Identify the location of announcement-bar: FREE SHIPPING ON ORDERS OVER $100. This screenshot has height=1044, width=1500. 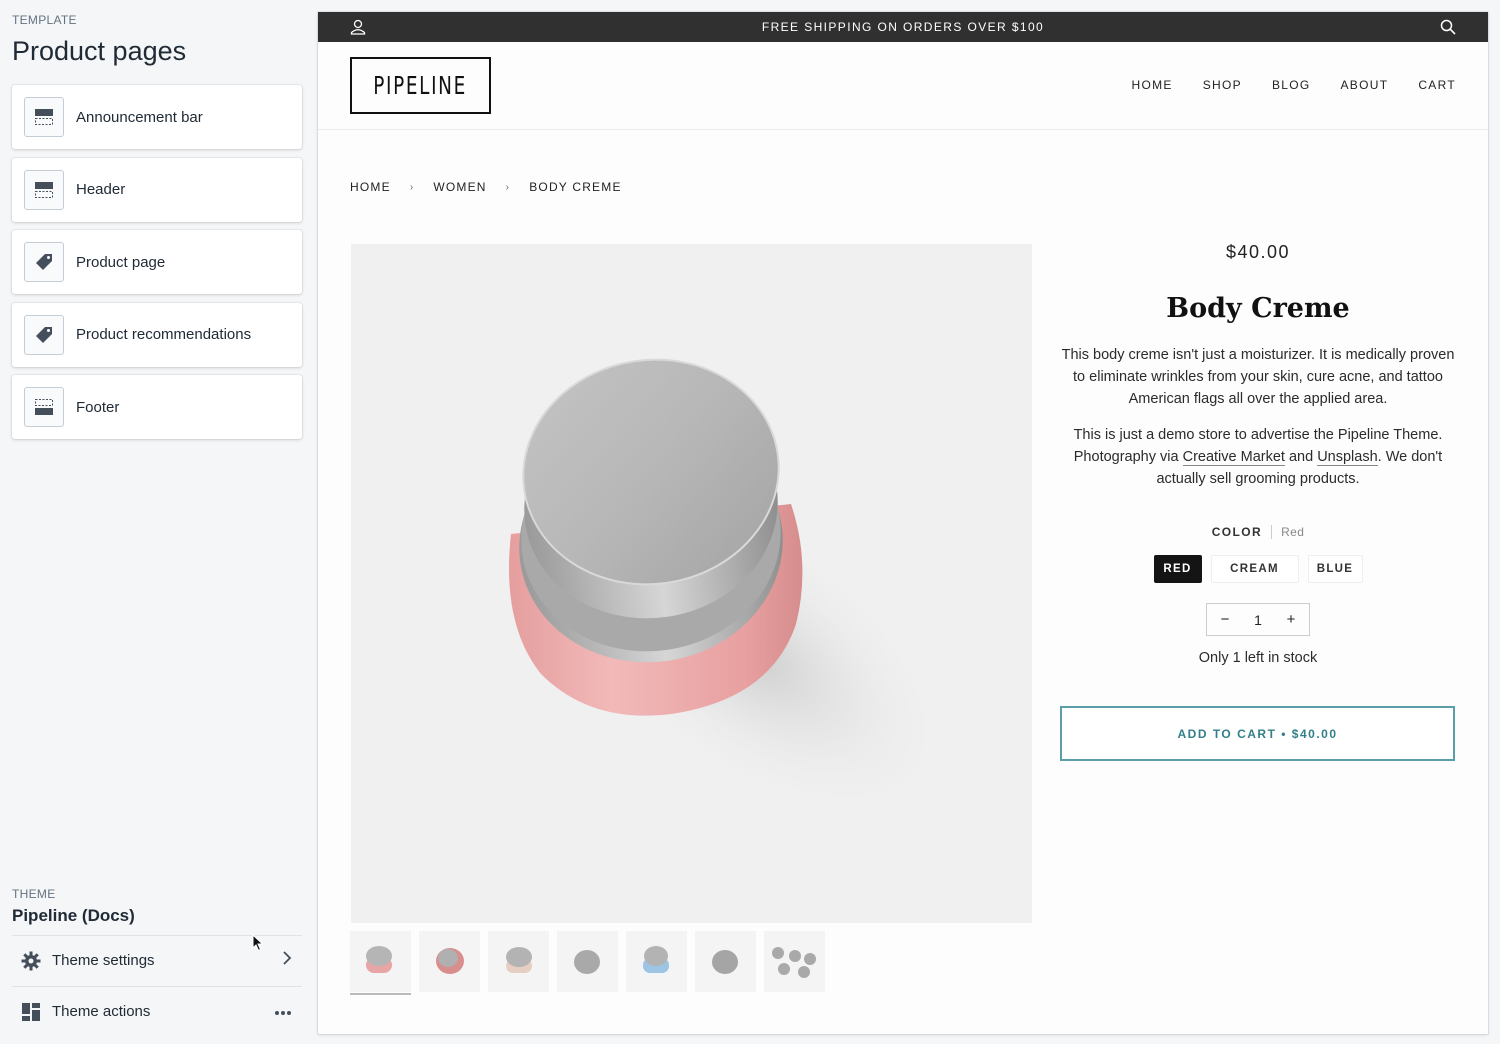
(903, 27).